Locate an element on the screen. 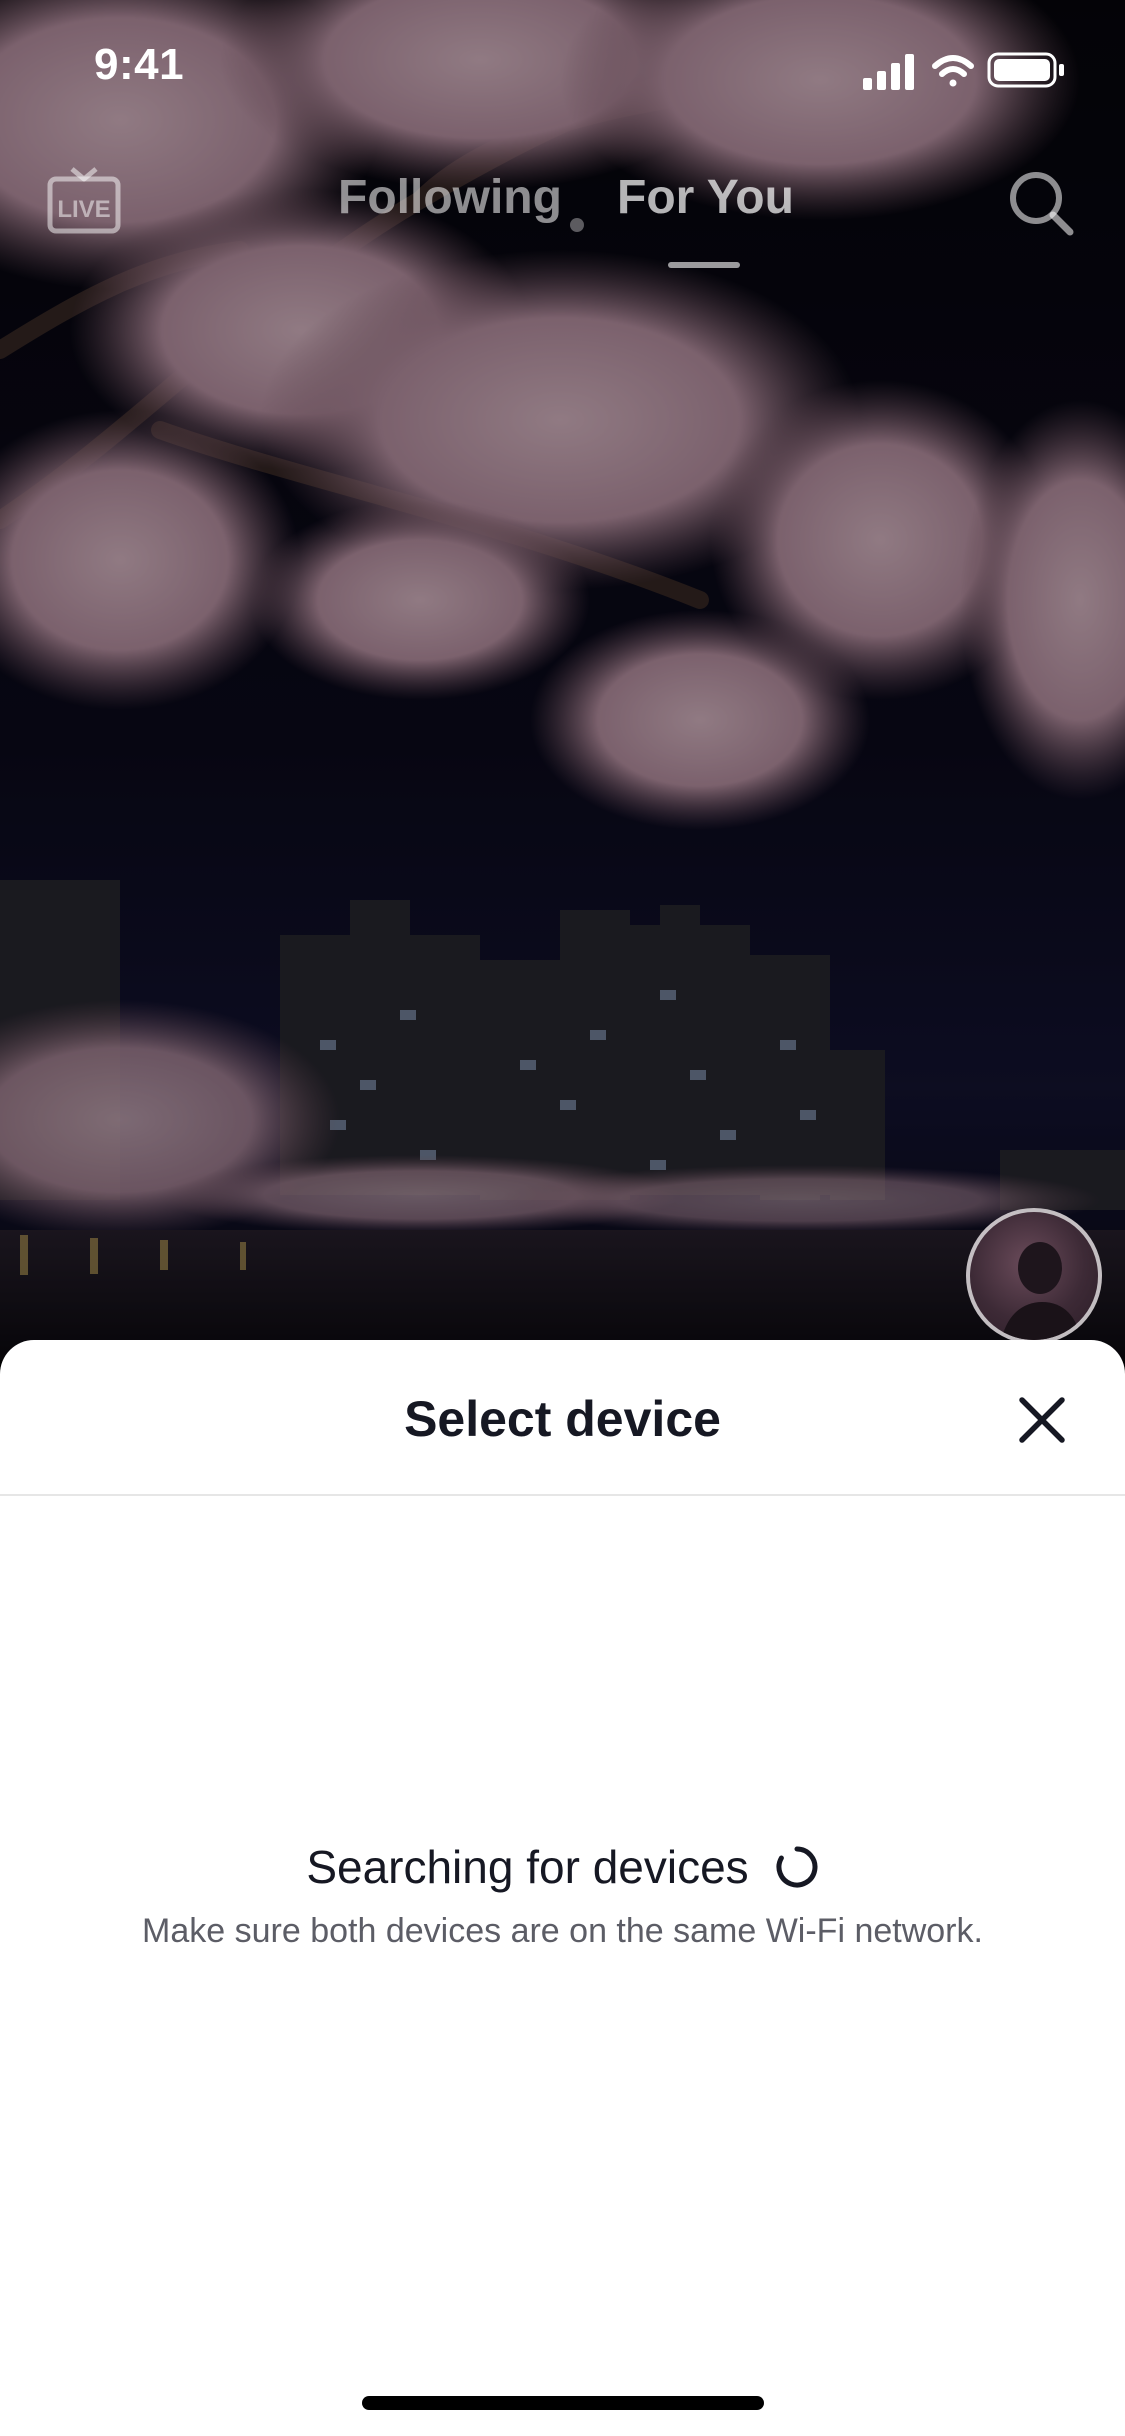  home-indicator is located at coordinates (563, 2403).